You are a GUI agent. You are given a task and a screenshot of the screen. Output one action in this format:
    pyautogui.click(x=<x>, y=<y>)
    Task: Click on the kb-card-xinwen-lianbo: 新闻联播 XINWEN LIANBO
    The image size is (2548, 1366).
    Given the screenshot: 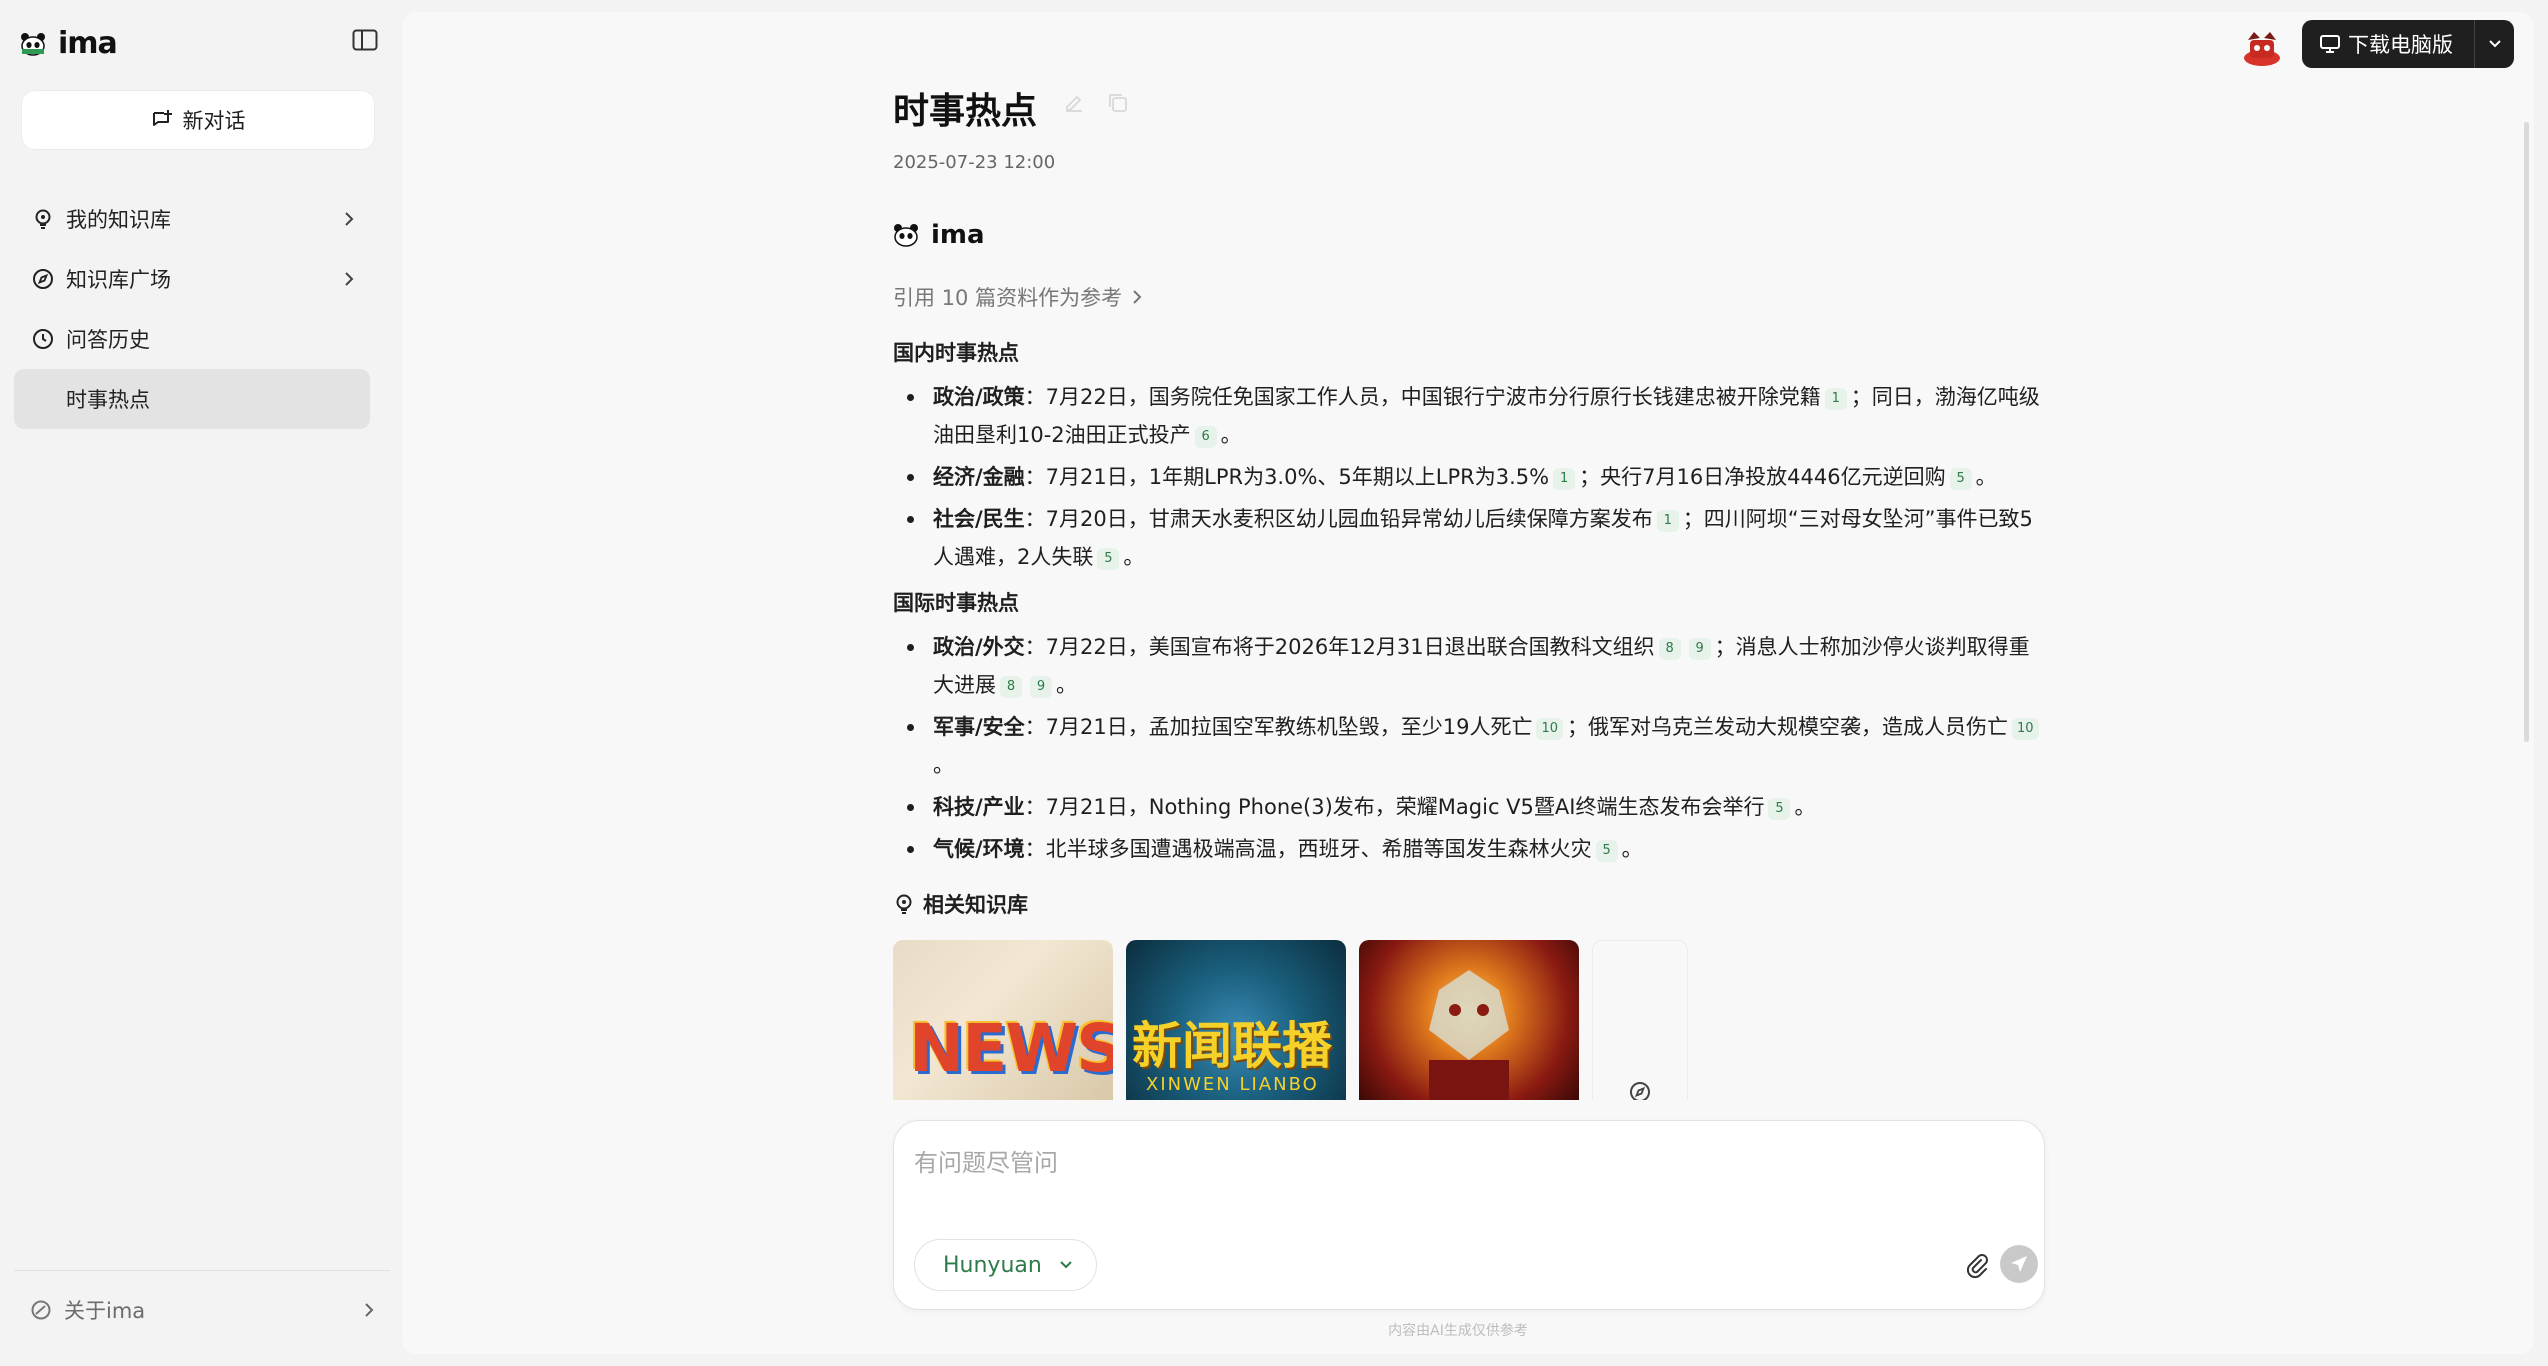 What is the action you would take?
    pyautogui.click(x=1236, y=1020)
    